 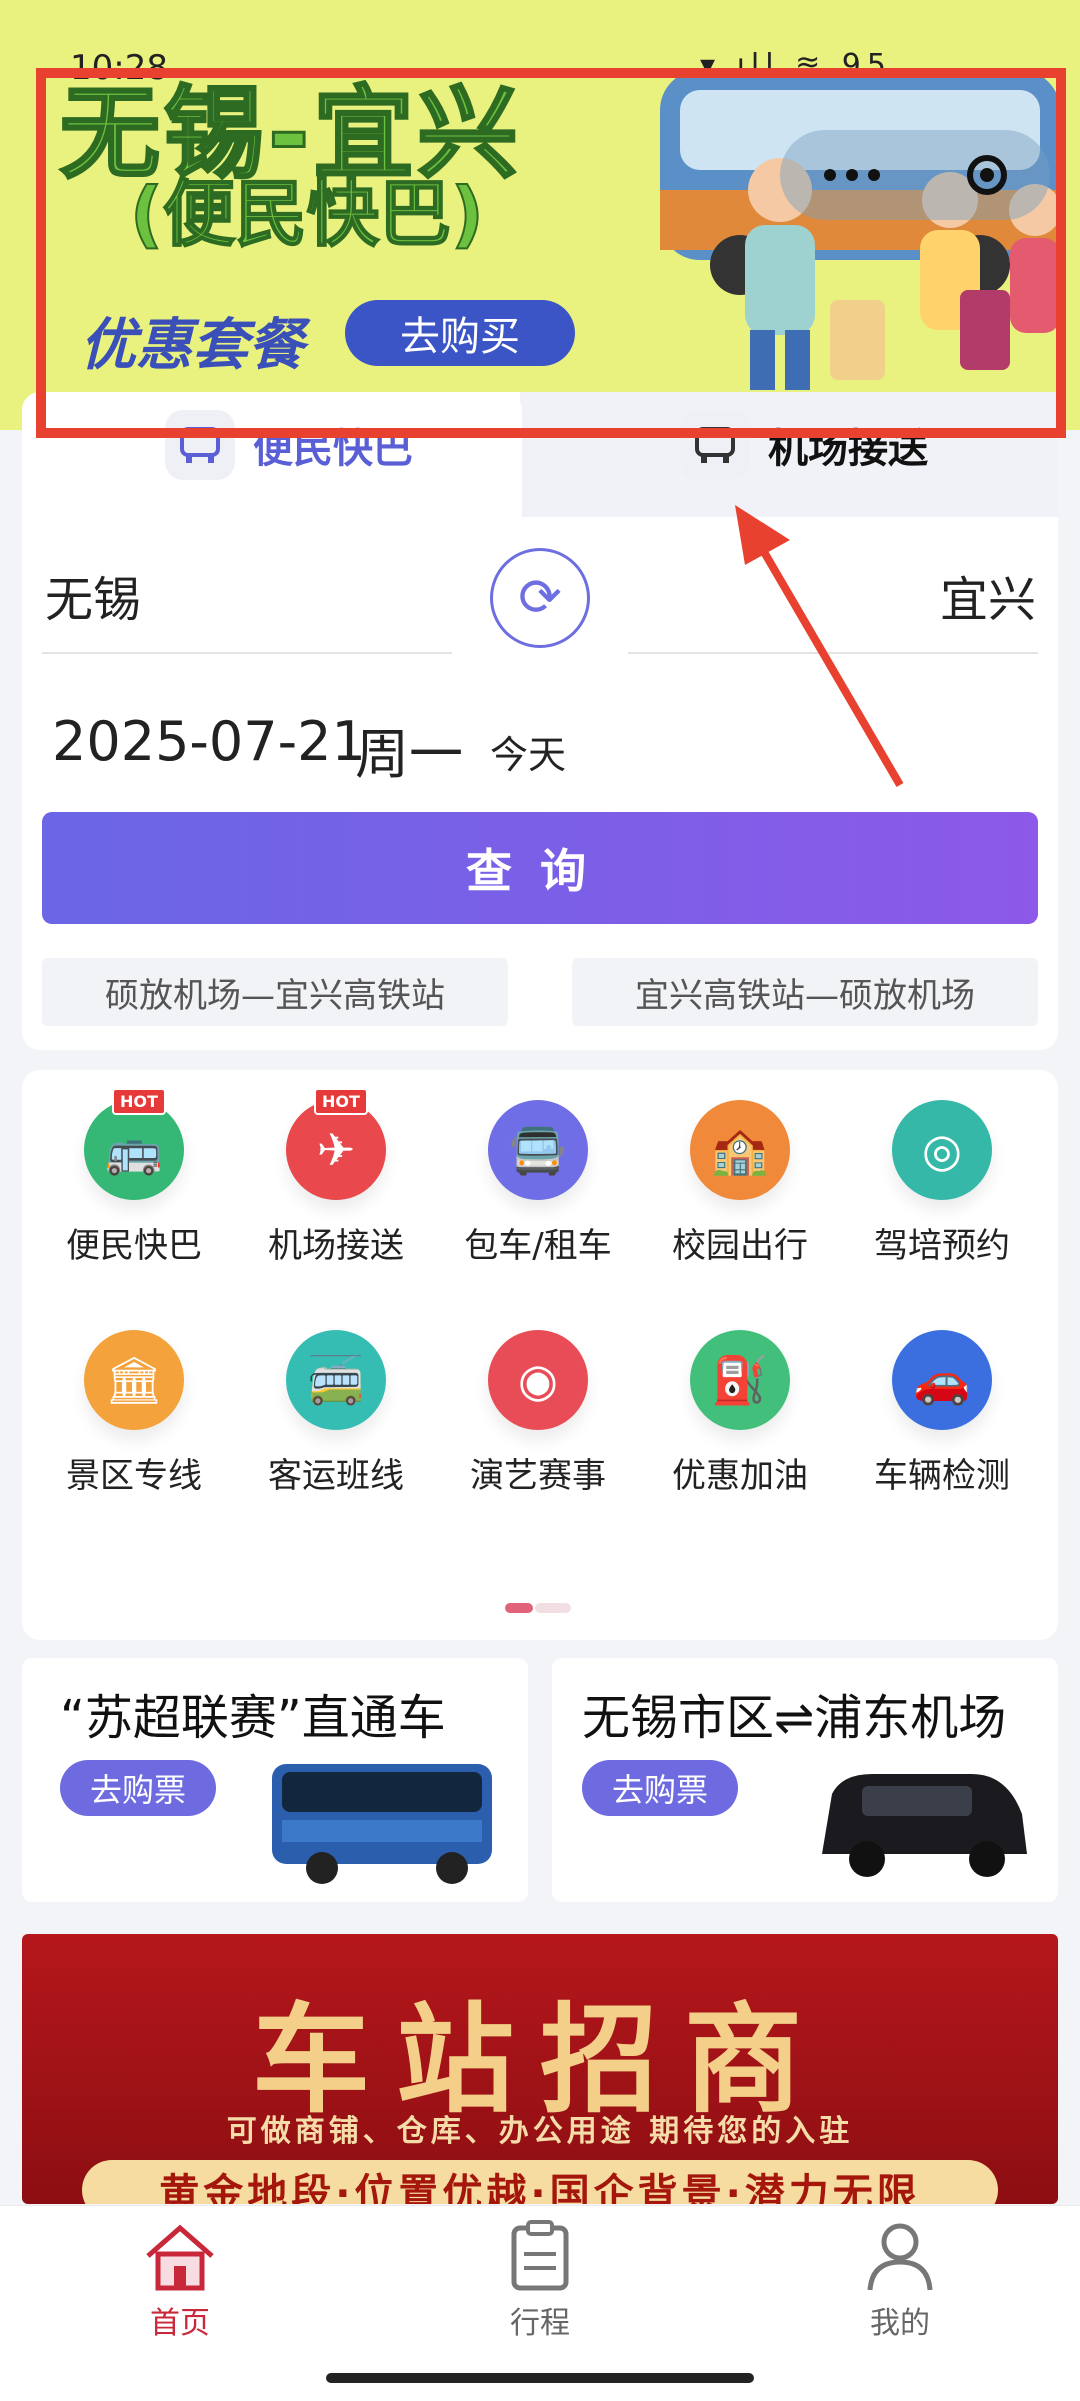 What do you see at coordinates (740, 1150) in the screenshot?
I see `school-icon: 🏫` at bounding box center [740, 1150].